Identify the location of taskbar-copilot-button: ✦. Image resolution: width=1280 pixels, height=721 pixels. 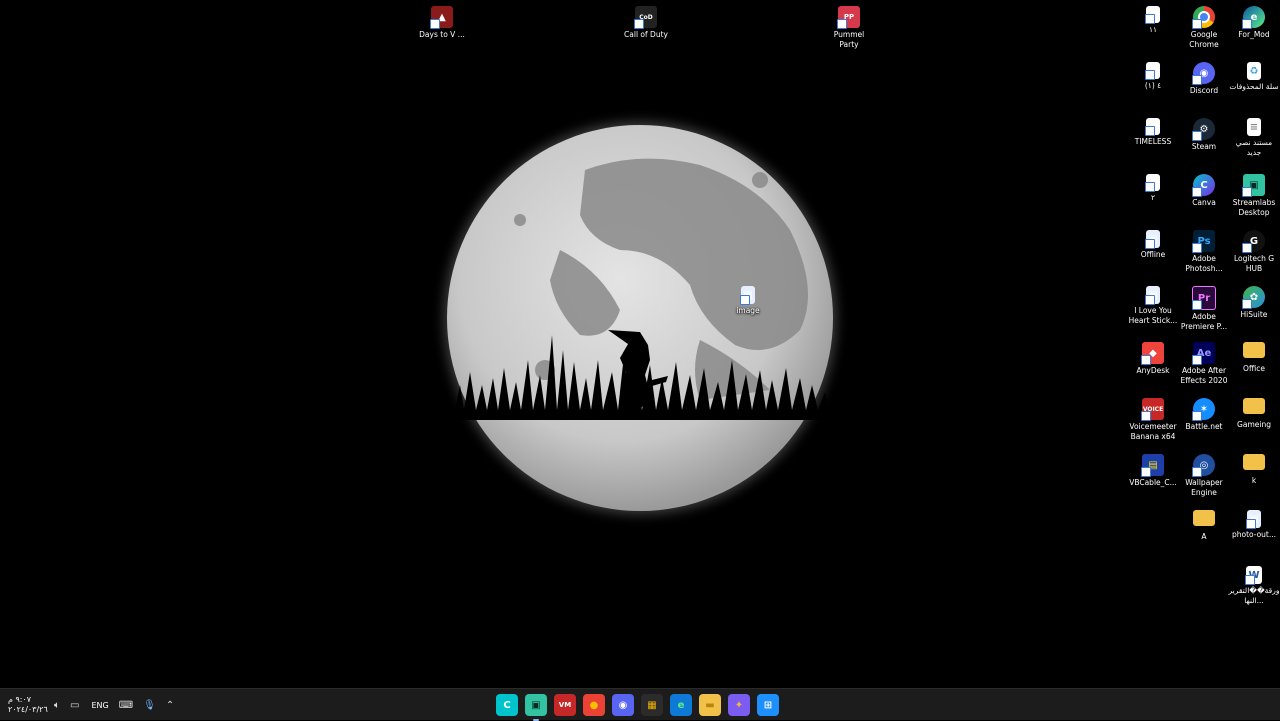
(739, 705).